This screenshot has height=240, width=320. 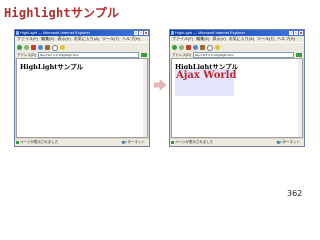 What do you see at coordinates (51, 67) in the screenshot?
I see `page-heading: HighLightサンプル` at bounding box center [51, 67].